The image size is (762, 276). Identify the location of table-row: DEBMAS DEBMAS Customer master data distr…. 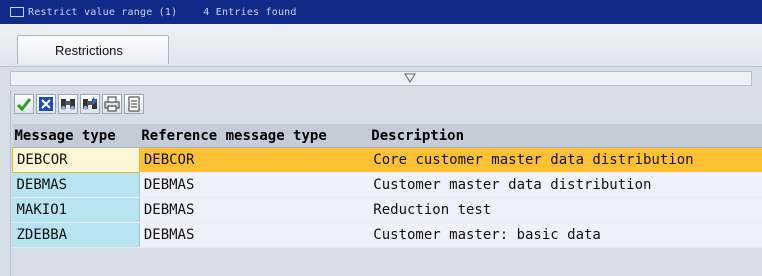
(387, 185).